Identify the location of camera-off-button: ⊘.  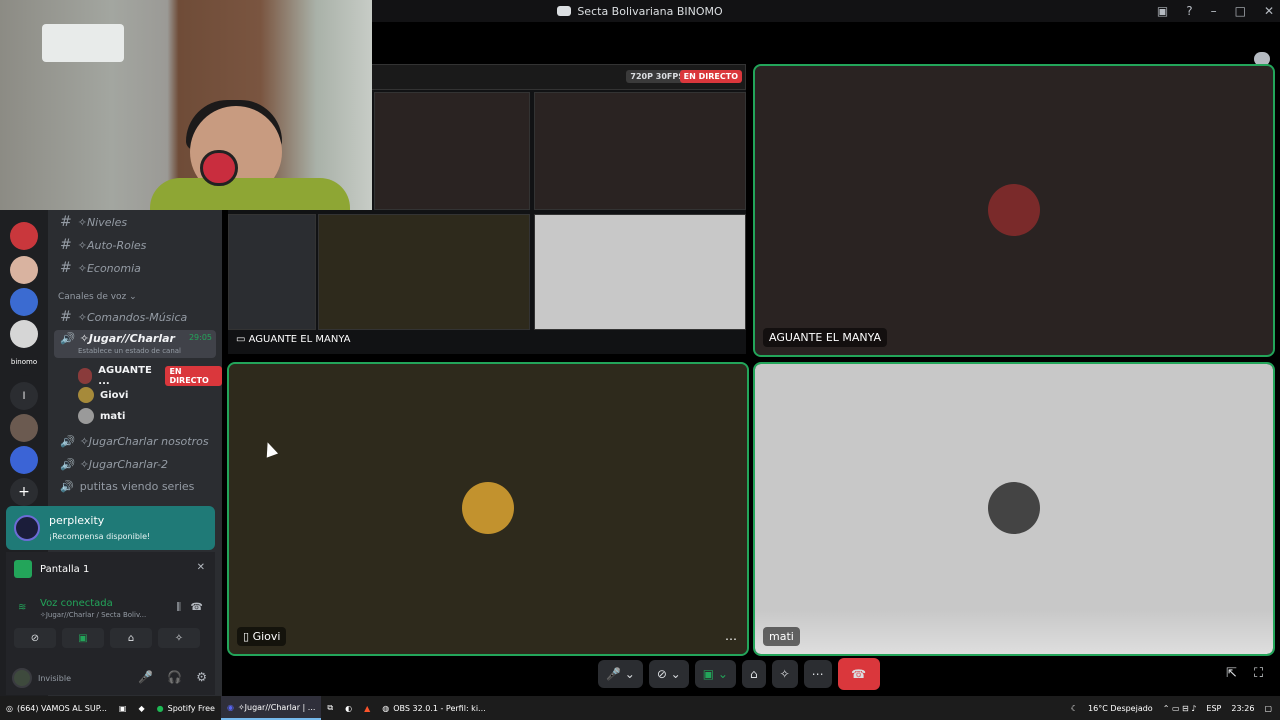
(35, 638).